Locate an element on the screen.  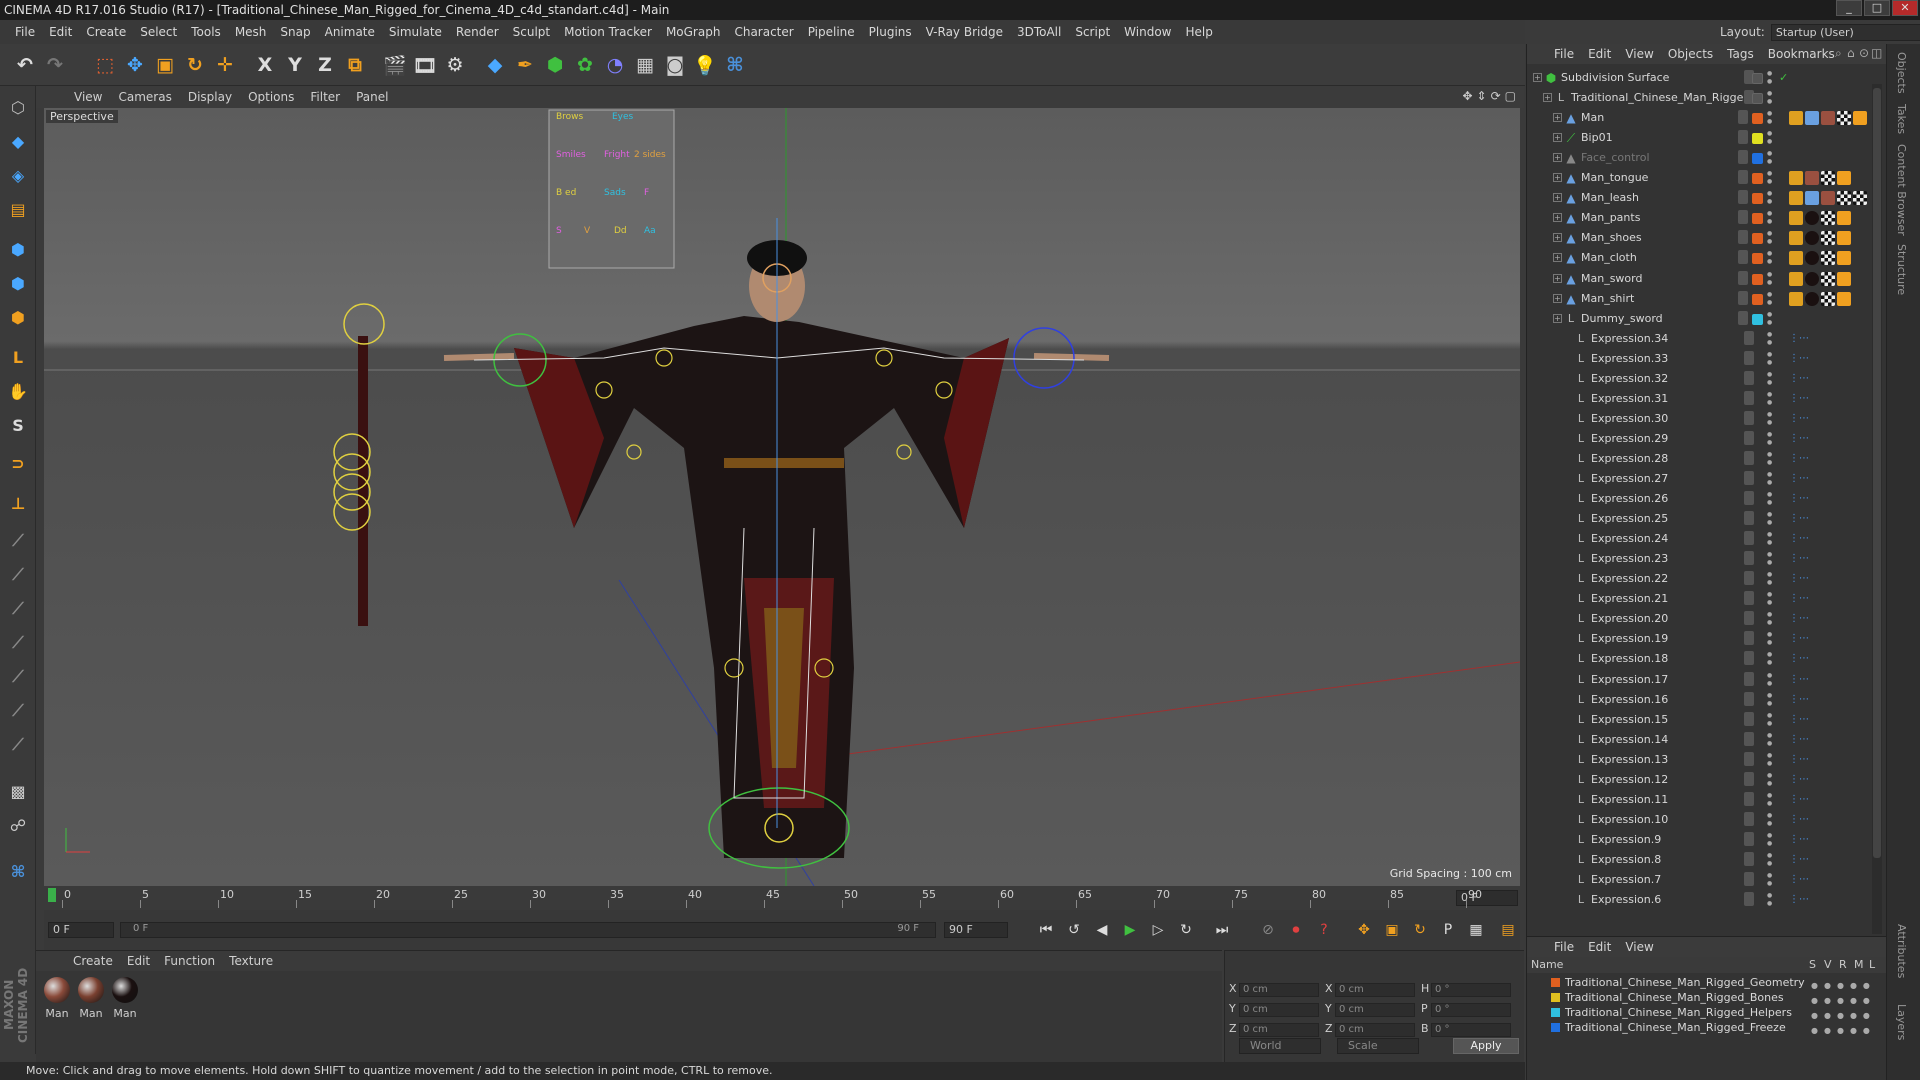
menu-pipeline: Pipeline is located at coordinates (831, 32).